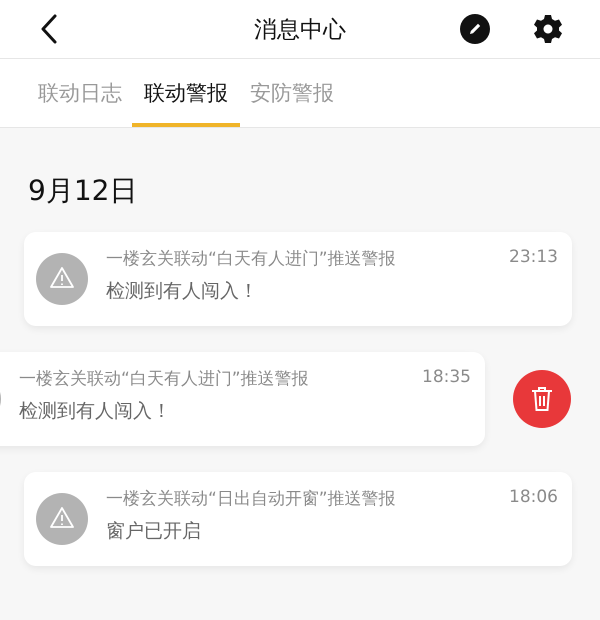  I want to click on edit-icon, so click(475, 29).